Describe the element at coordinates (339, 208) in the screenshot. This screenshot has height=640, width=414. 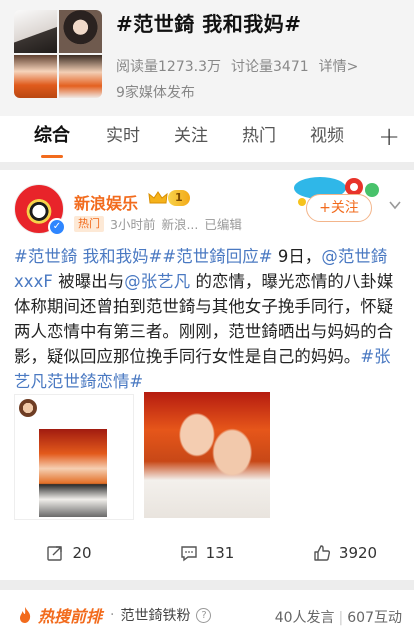
I see `follow-button: +关注` at that location.